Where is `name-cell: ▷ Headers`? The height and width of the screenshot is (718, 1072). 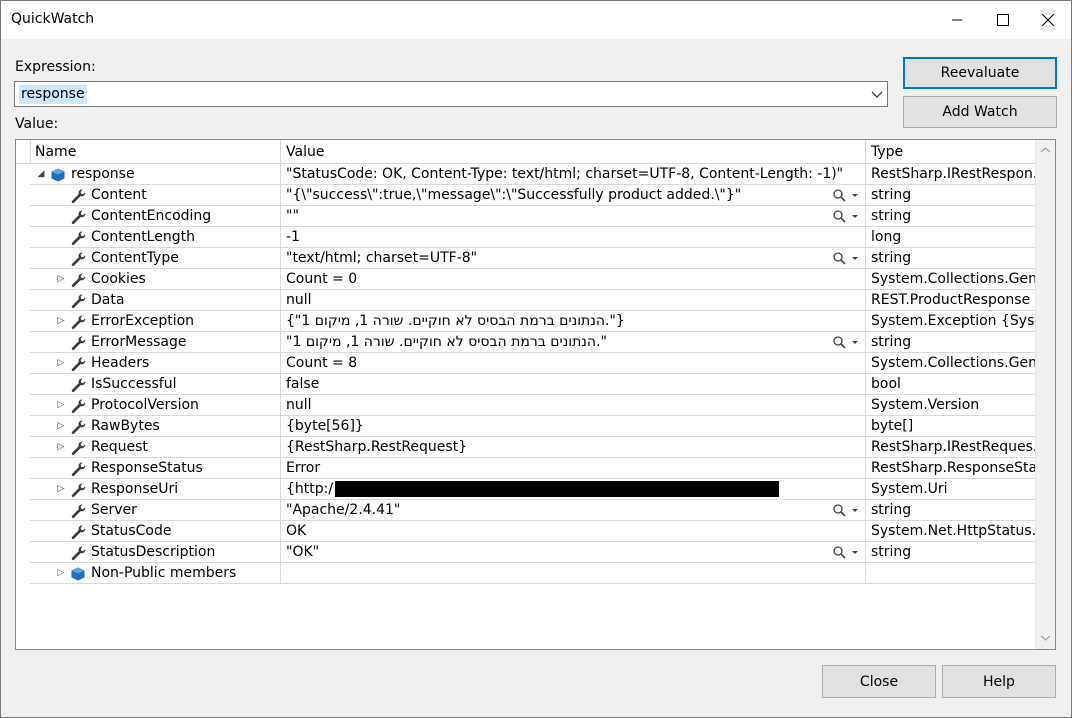
name-cell: ▷ Headers is located at coordinates (155, 363).